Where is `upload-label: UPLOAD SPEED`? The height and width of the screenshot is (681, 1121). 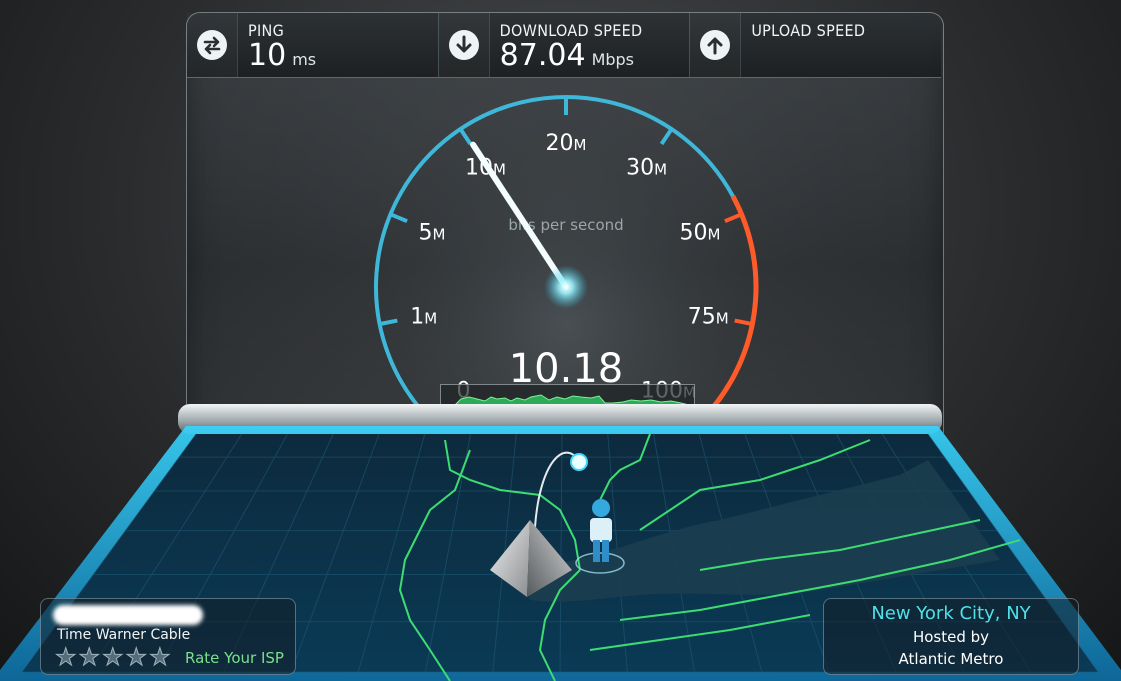 upload-label: UPLOAD SPEED is located at coordinates (808, 30).